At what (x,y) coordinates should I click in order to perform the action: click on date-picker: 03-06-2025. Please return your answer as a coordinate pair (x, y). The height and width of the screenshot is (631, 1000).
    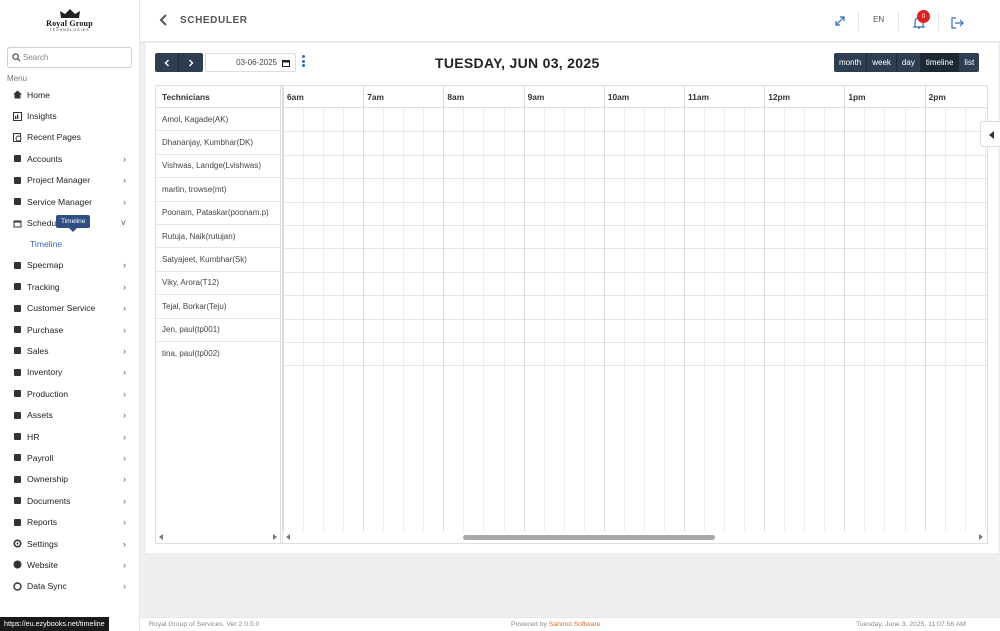
    Looking at the image, I should click on (250, 62).